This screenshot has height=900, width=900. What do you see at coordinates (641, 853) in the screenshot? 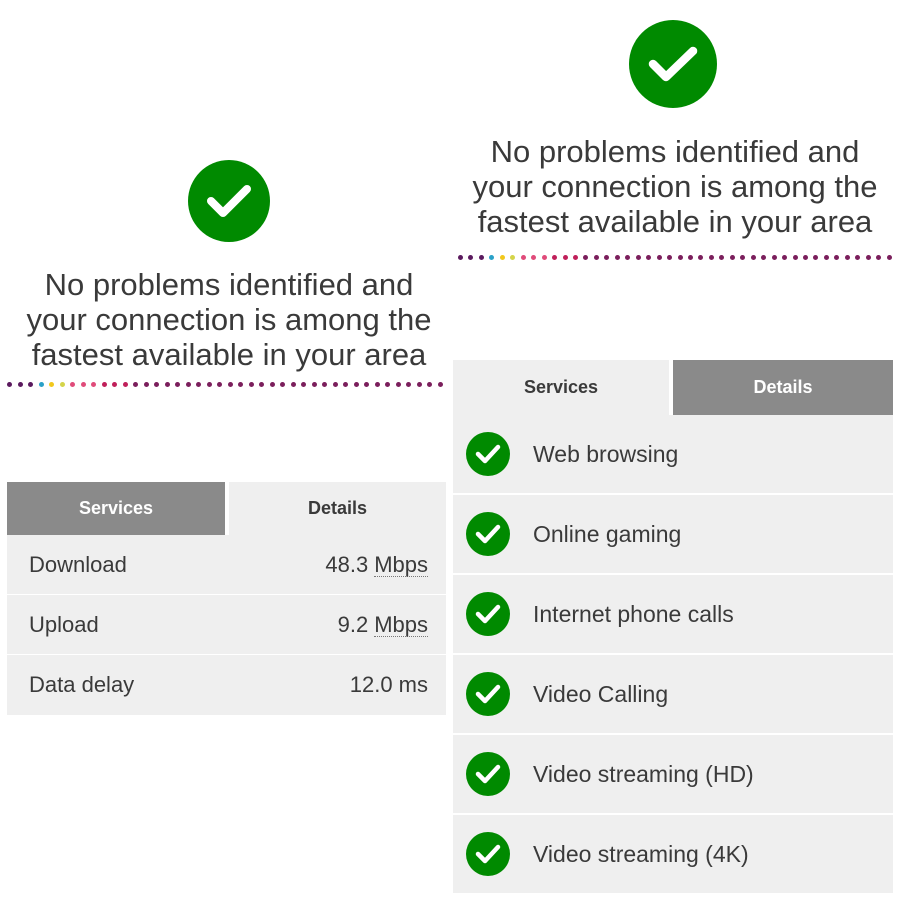
I see `service-label: Video streaming (4K)` at bounding box center [641, 853].